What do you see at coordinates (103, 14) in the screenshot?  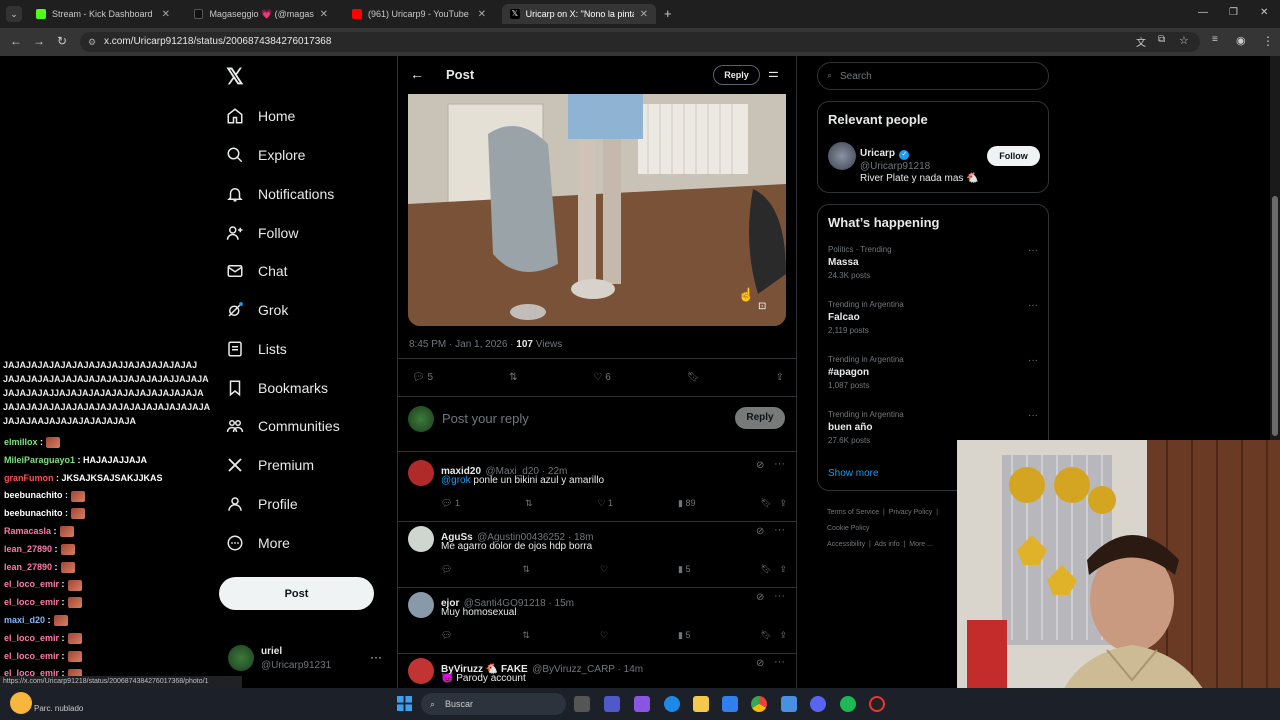 I see `tab-kick: Stream - Kick Dashboard ✕` at bounding box center [103, 14].